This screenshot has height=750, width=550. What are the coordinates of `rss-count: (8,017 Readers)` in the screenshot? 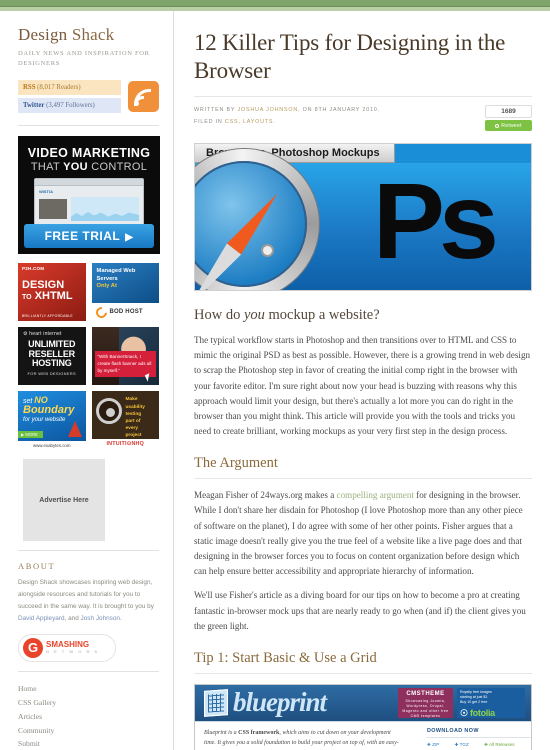 It's located at (59, 87).